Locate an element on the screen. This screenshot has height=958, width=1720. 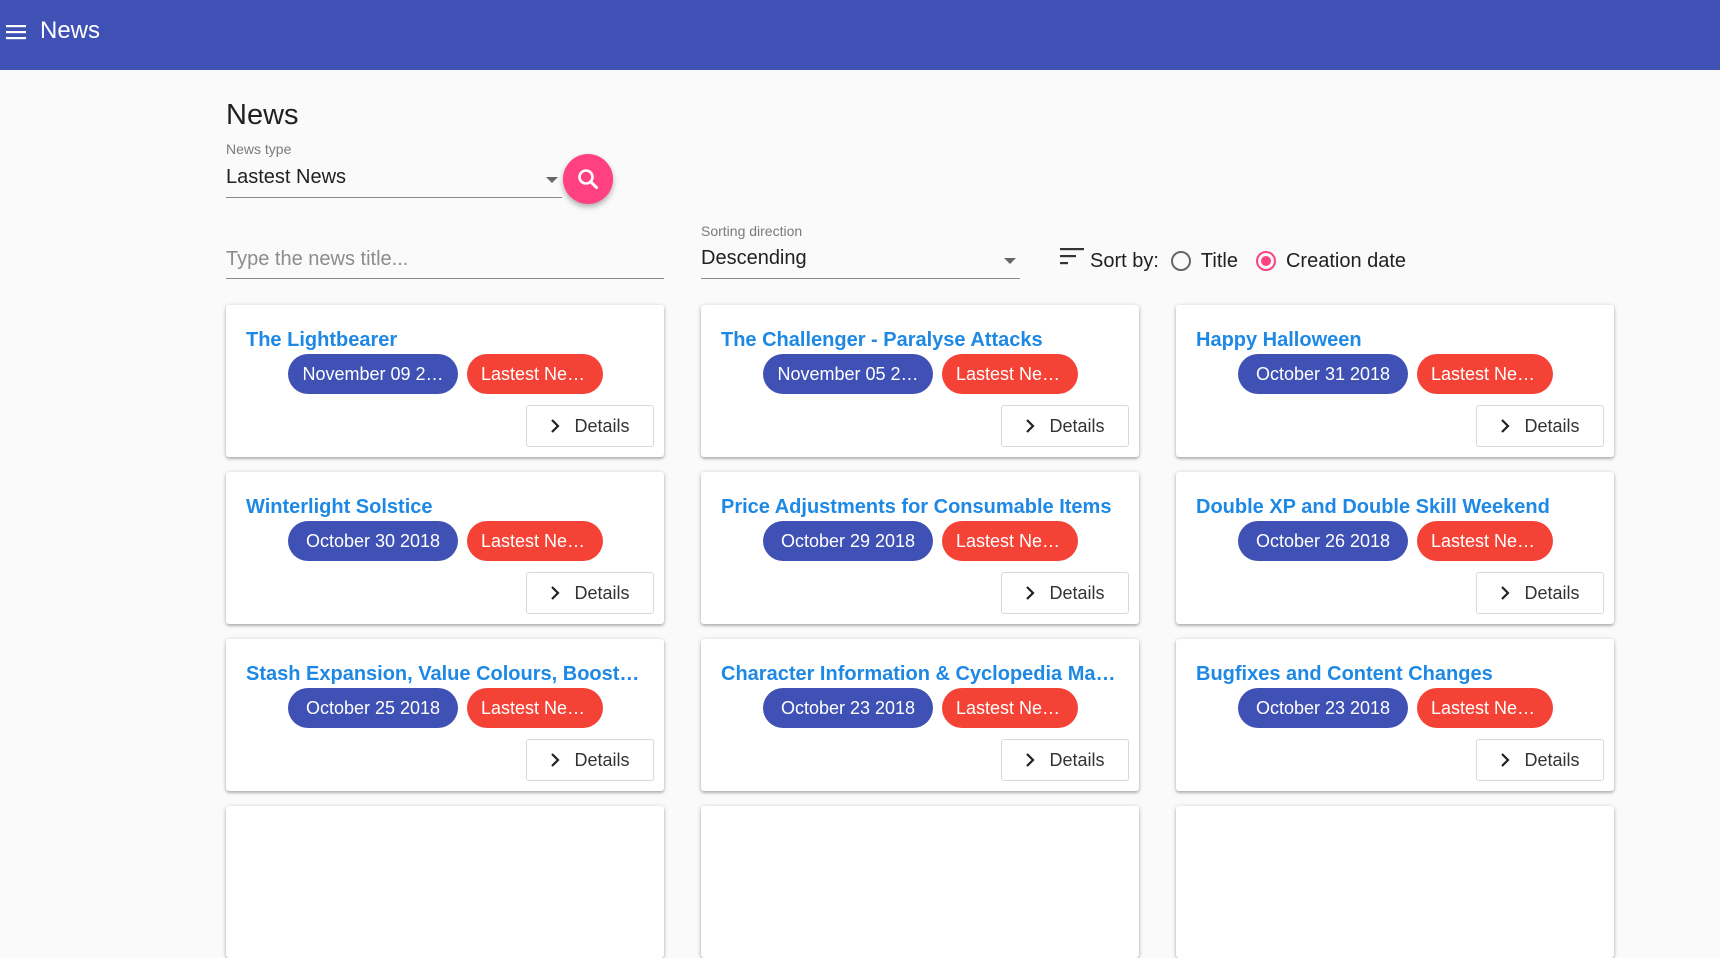
news-title-link: The Lightbearer is located at coordinates (446, 340).